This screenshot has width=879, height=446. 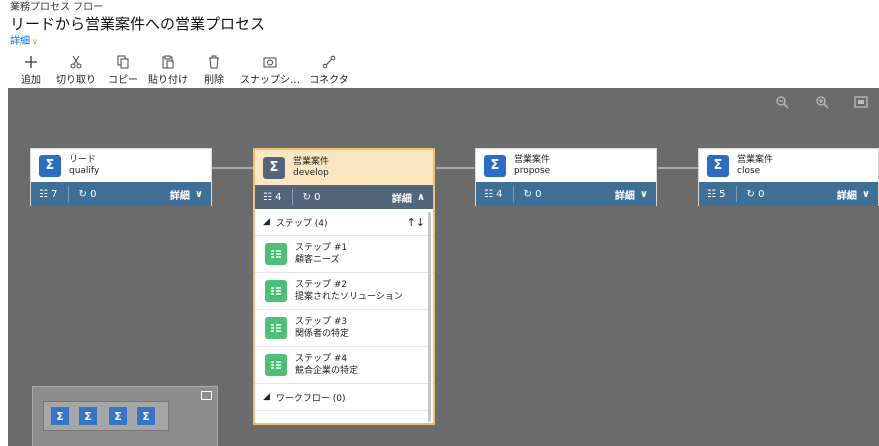 I want to click on scissors-icon, so click(x=76, y=62).